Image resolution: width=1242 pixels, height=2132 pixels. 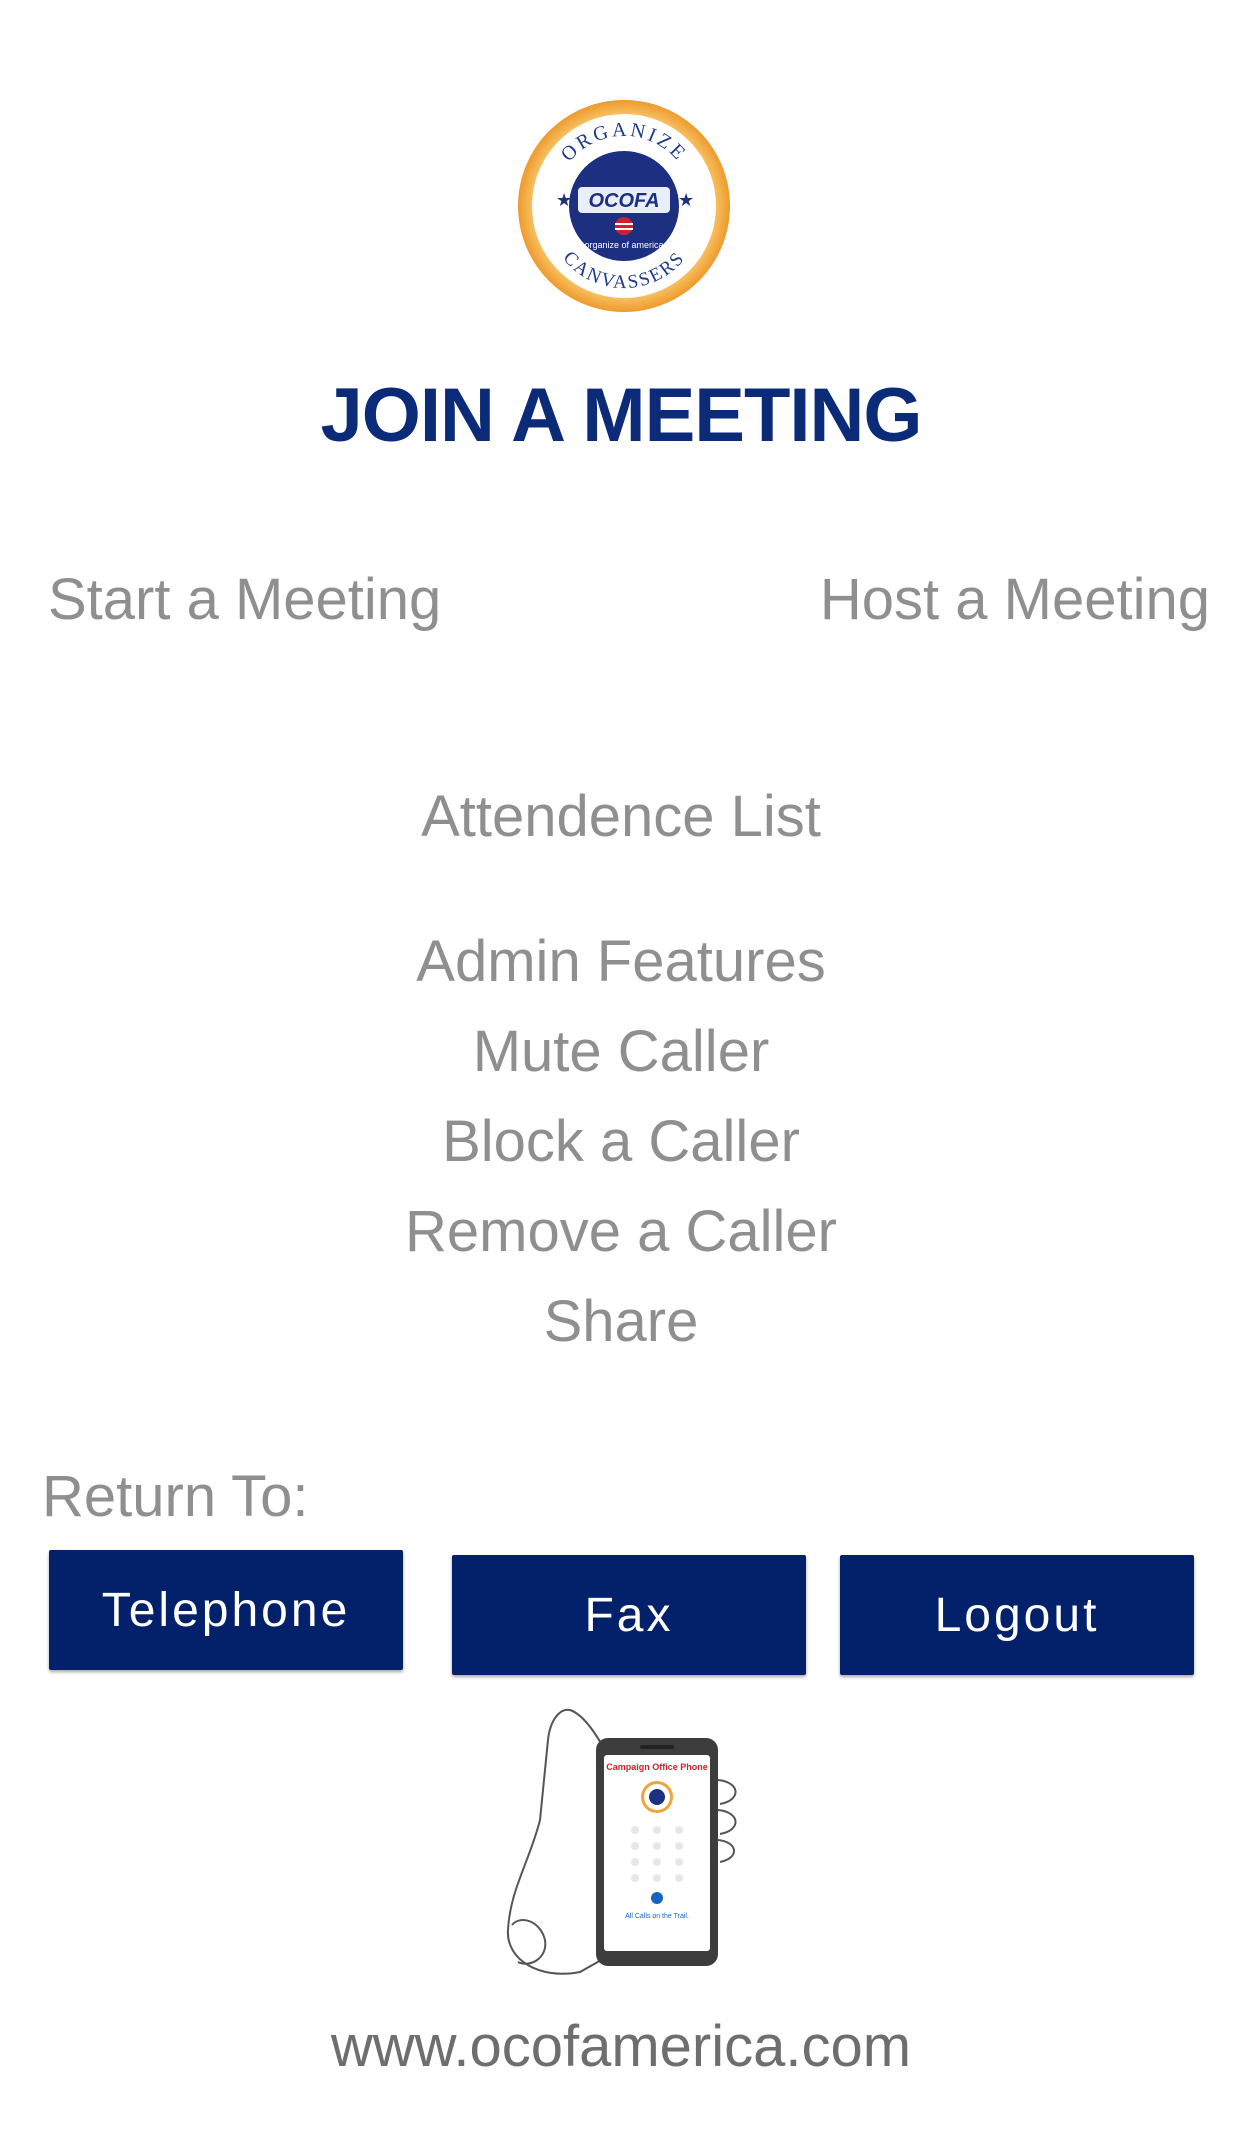 I want to click on share-link: Share, so click(x=621, y=1322).